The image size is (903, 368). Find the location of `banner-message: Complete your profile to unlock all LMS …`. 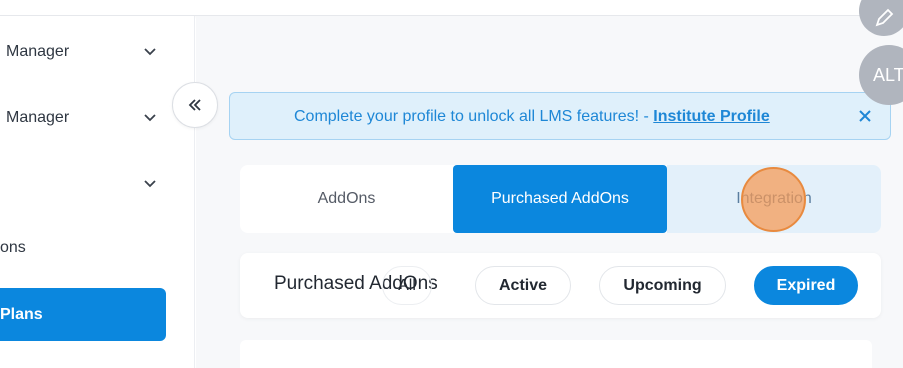

banner-message: Complete your profile to unlock all LMS … is located at coordinates (532, 117).